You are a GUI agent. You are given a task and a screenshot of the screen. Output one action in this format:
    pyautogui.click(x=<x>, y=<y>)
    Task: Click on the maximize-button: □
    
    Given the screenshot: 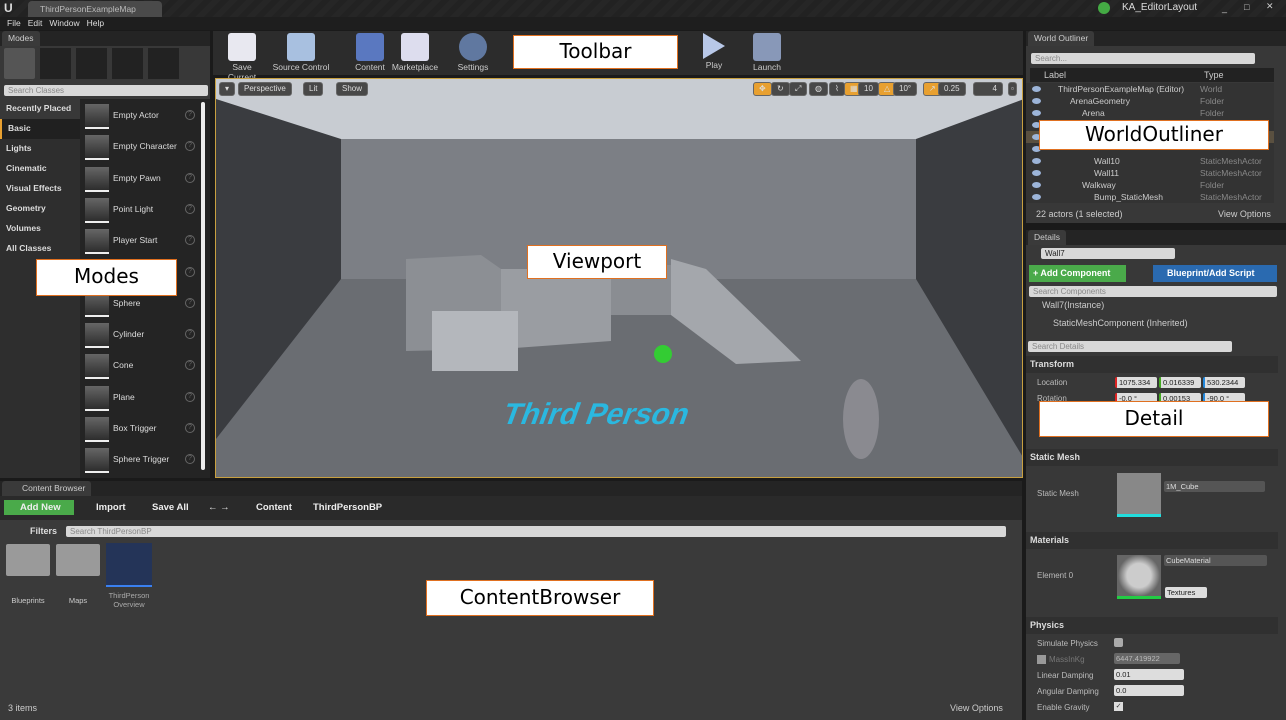 What is the action you would take?
    pyautogui.click(x=1246, y=7)
    